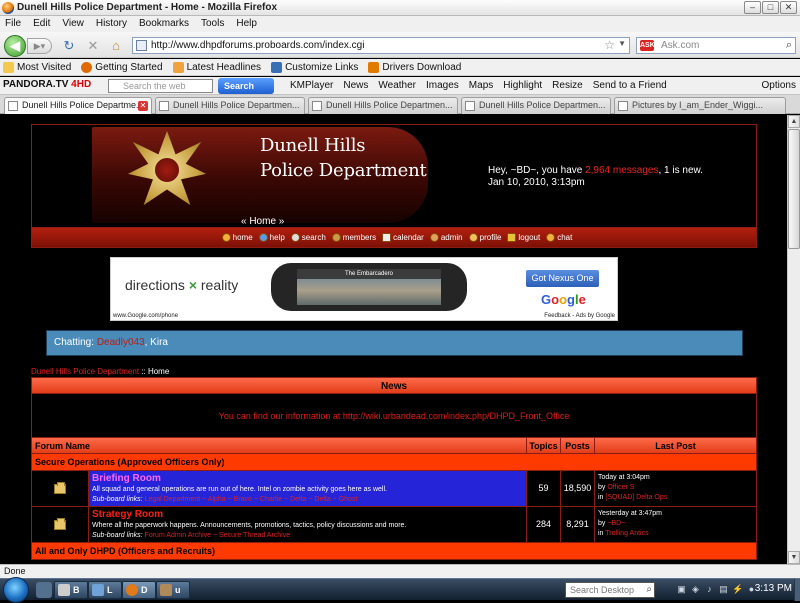  What do you see at coordinates (122, 67) in the screenshot?
I see `bookmark-getting-started: Getting Started` at bounding box center [122, 67].